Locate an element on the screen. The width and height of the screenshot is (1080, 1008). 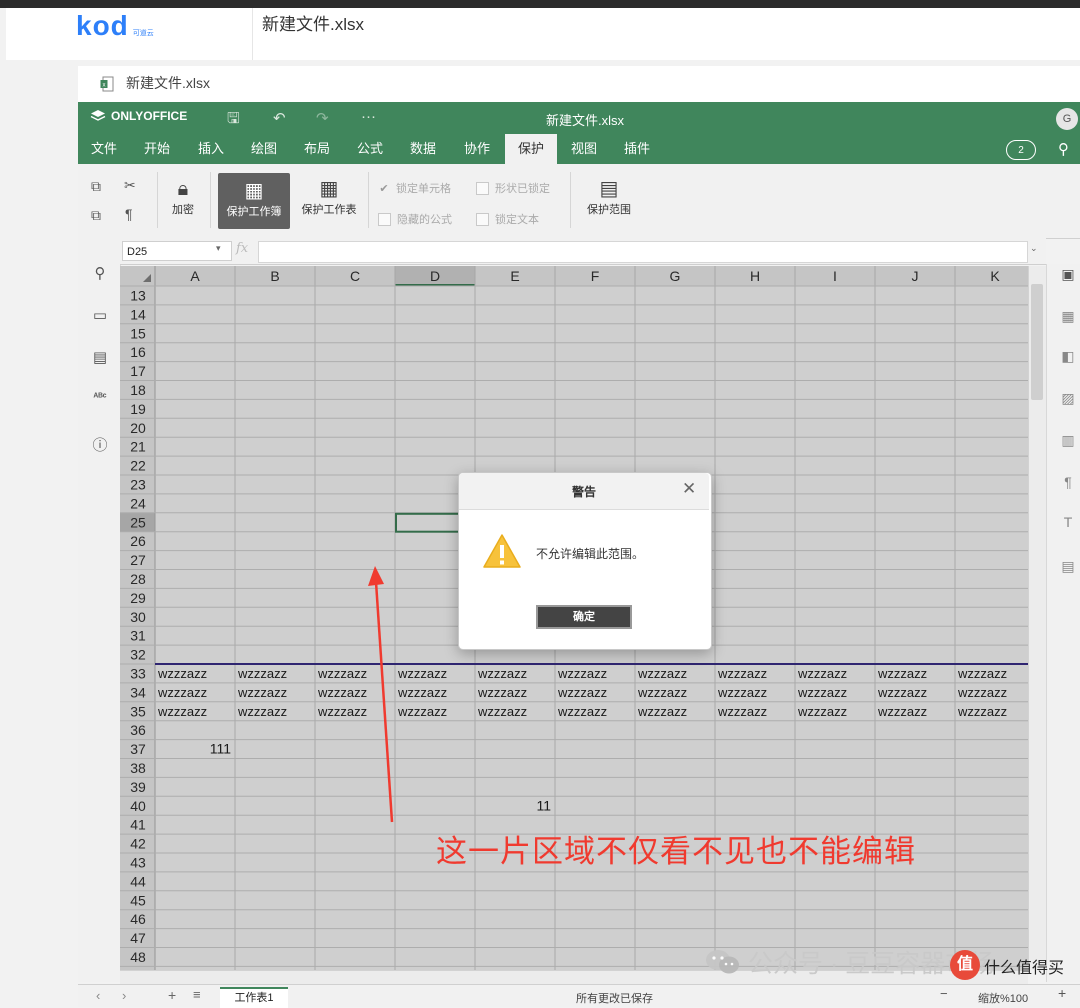
tab-view: 视图 is located at coordinates (584, 149).